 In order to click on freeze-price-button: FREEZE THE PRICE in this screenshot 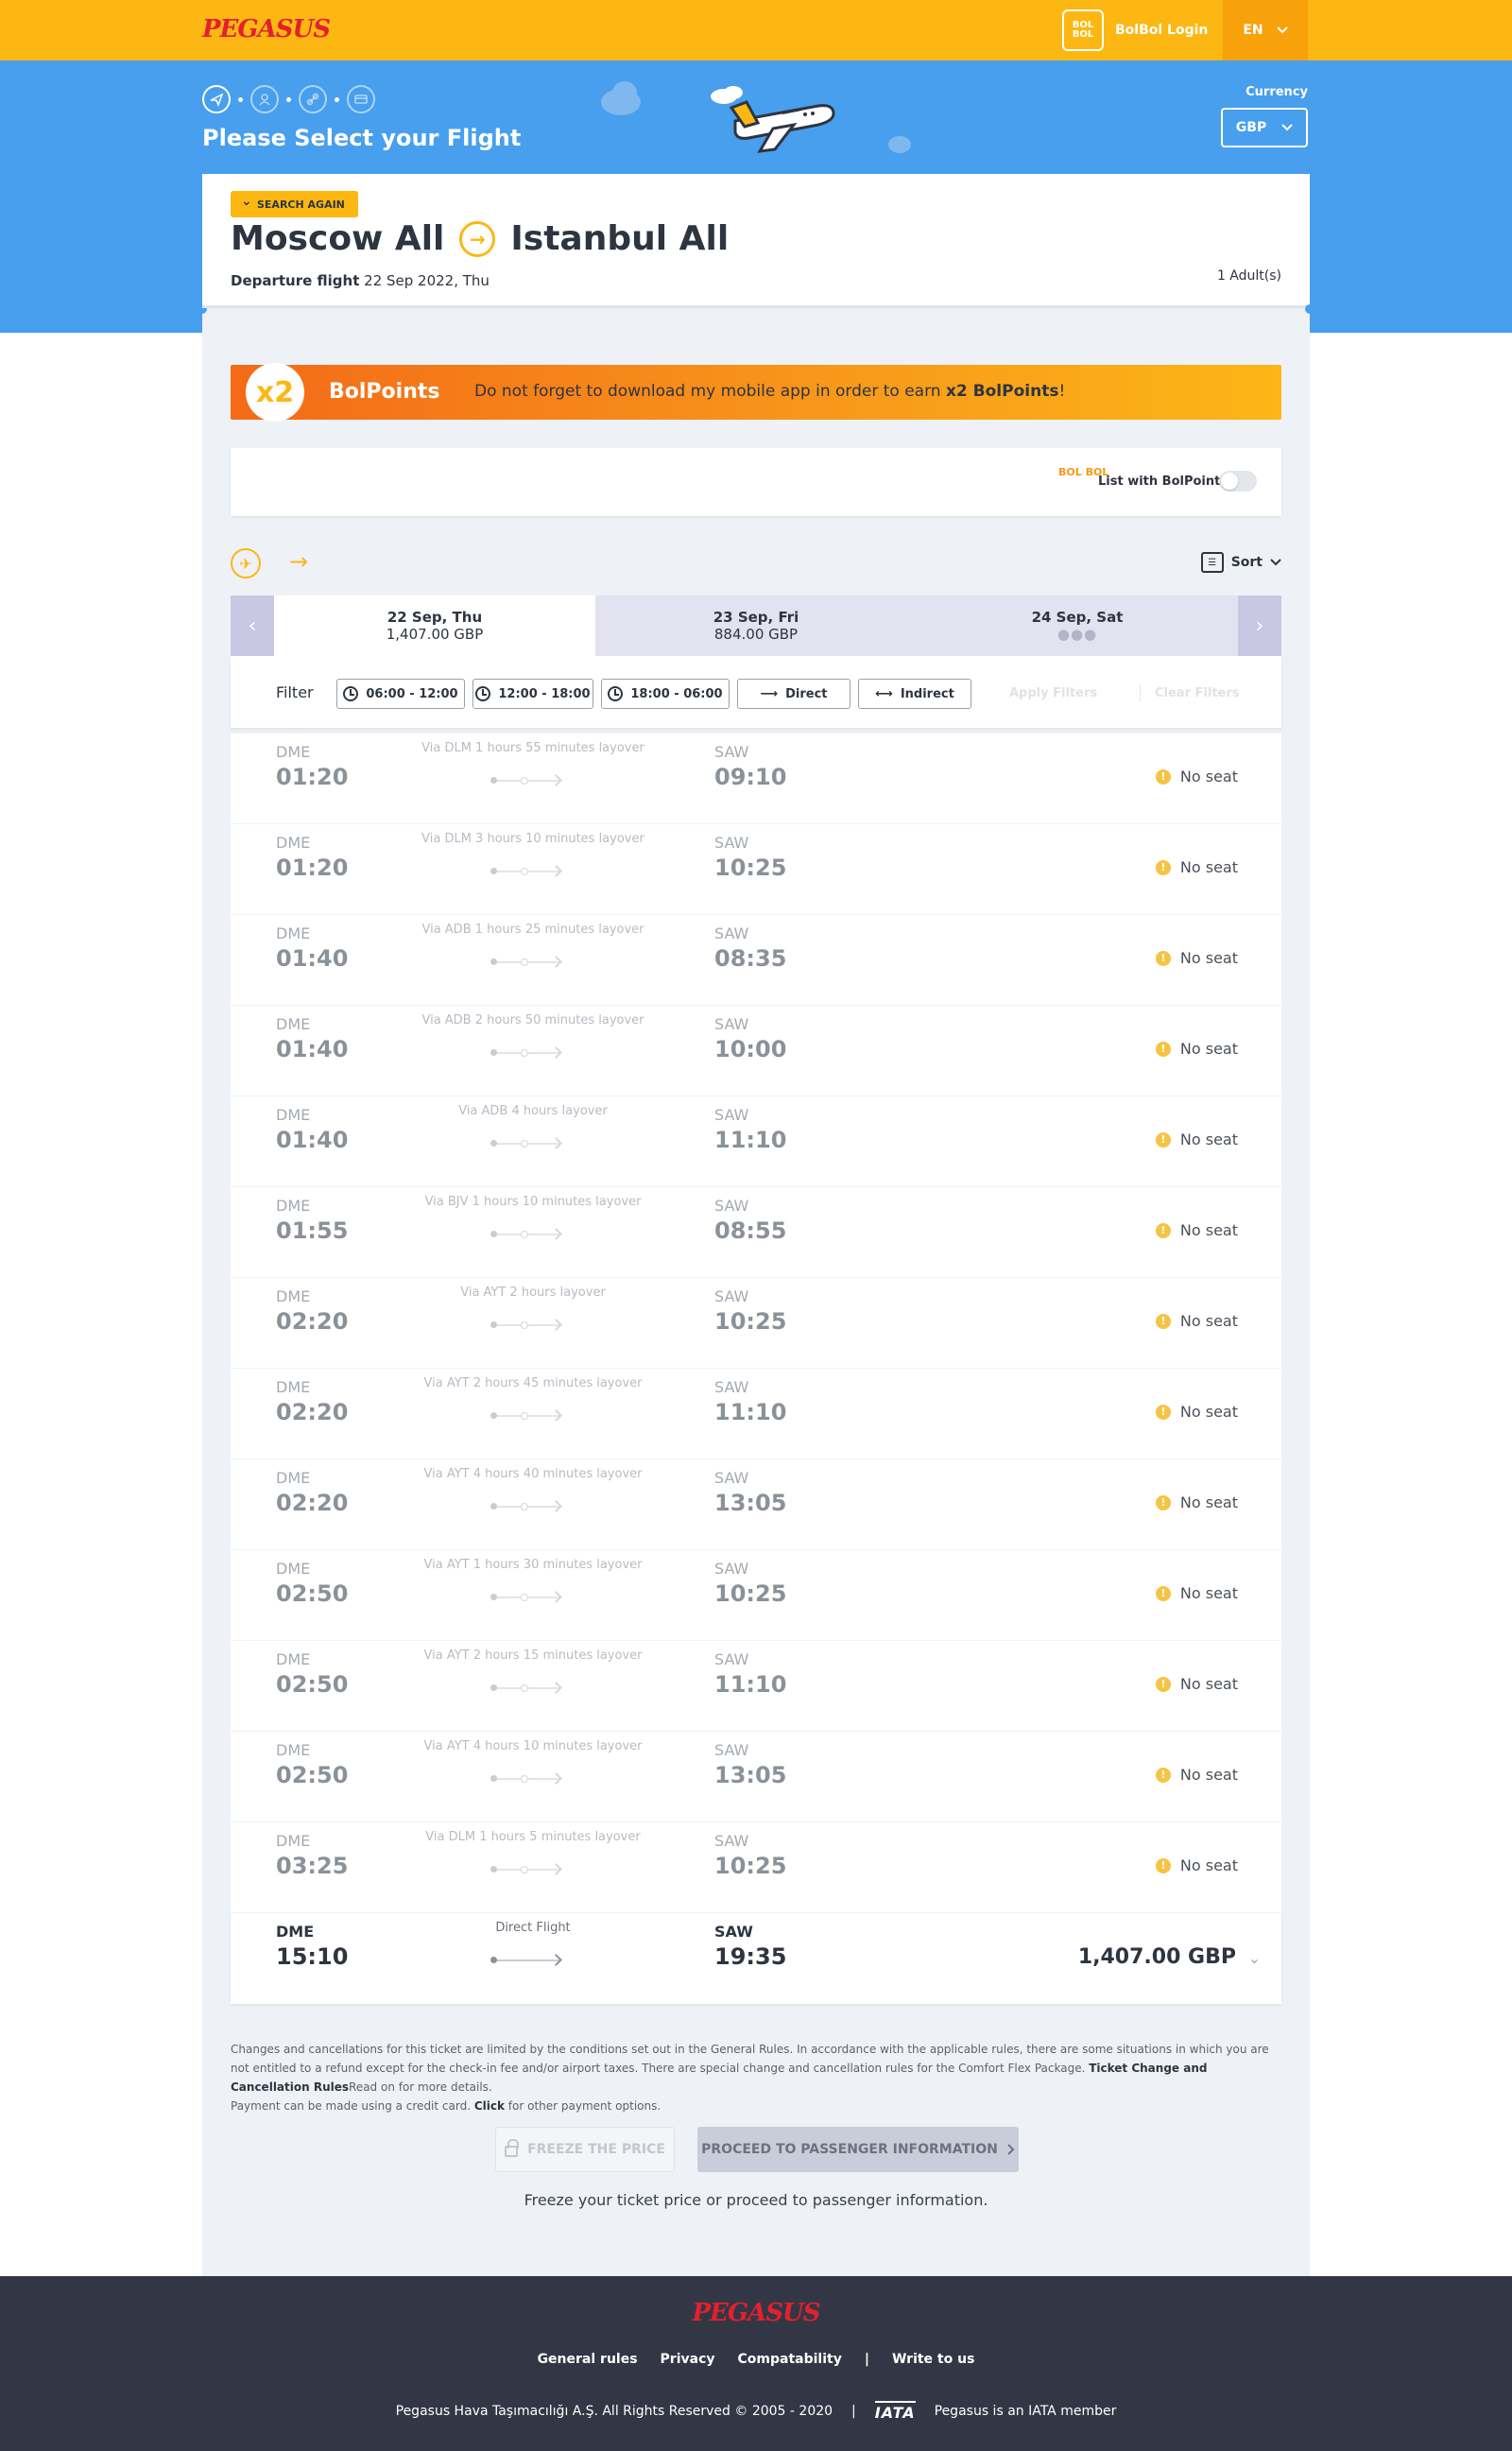, I will do `click(585, 2150)`.